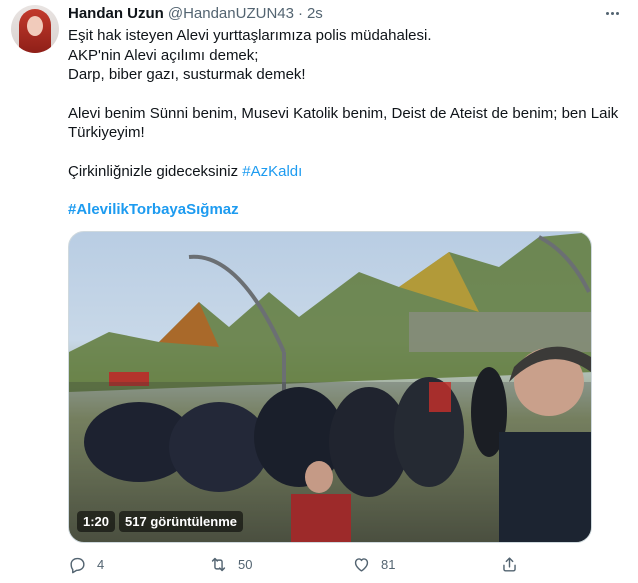 The height and width of the screenshot is (583, 638). What do you see at coordinates (106, 132) in the screenshot?
I see `tweet-line: Türkiyeyim!` at bounding box center [106, 132].